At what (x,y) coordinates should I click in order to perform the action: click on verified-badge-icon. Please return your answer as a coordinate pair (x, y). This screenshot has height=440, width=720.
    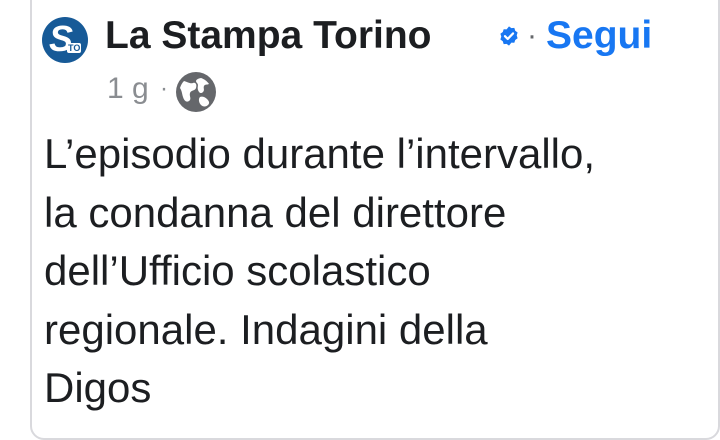
    Looking at the image, I should click on (509, 36).